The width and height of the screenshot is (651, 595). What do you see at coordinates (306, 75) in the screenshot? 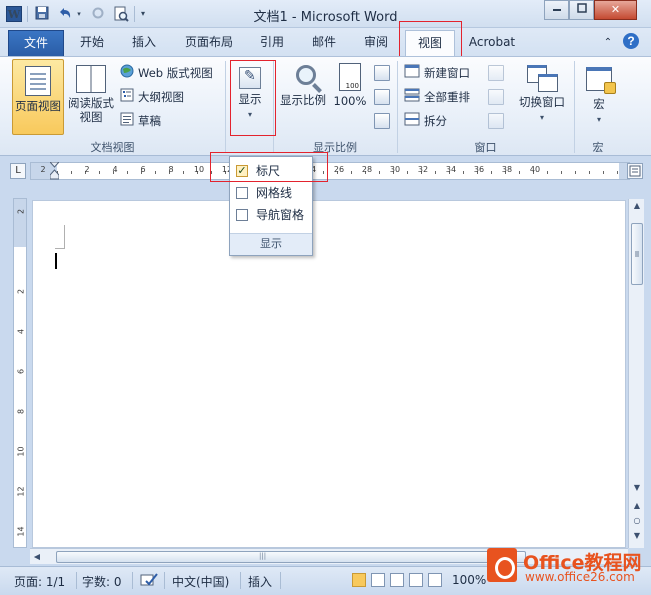
I see `zoom-magnifier-icon` at bounding box center [306, 75].